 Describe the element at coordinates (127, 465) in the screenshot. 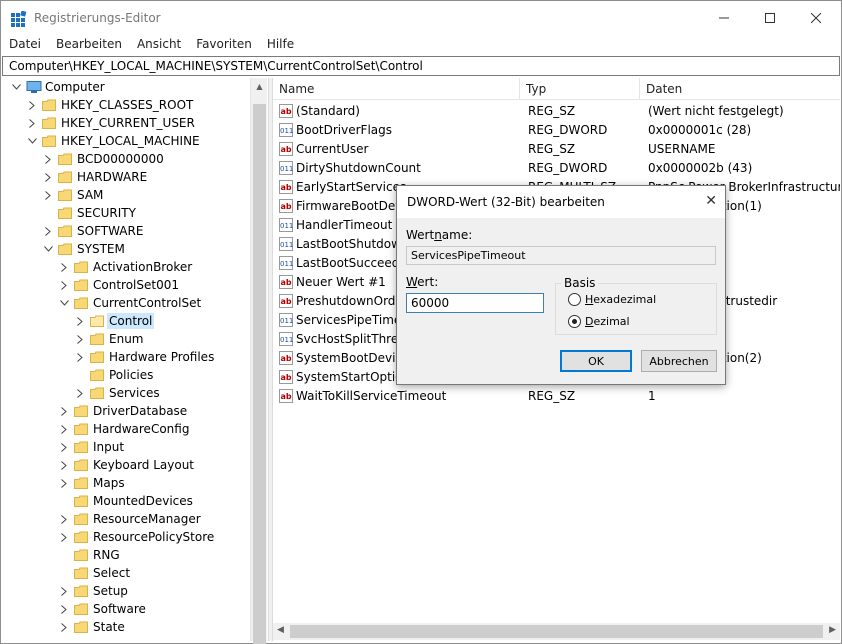

I see `tree-node: Keyboard Layout` at that location.